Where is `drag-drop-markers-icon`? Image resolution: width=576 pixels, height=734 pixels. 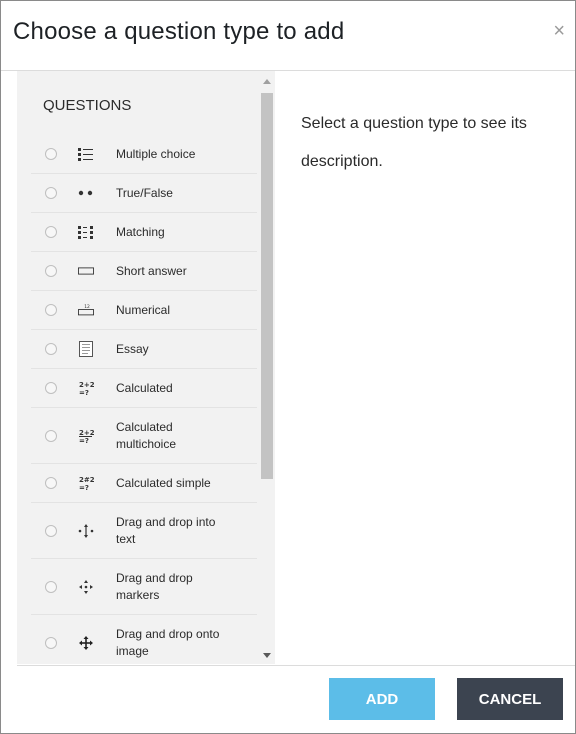 drag-drop-markers-icon is located at coordinates (86, 587).